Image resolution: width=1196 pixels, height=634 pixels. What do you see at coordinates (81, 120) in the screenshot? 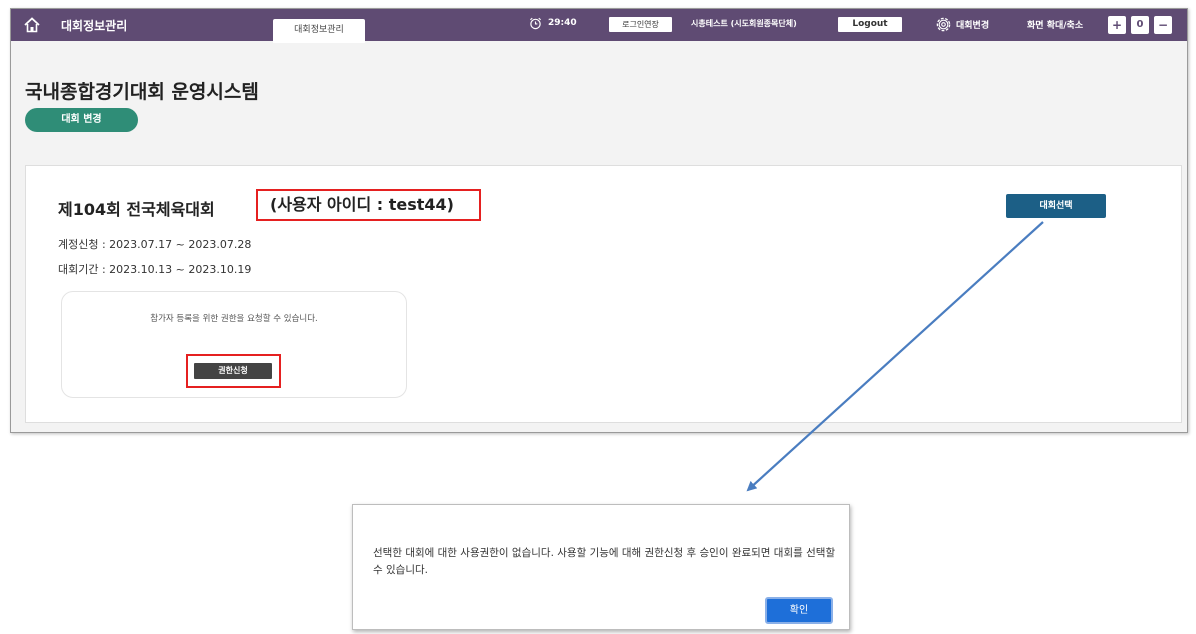
I see `change-event-button: 대회 변경` at bounding box center [81, 120].